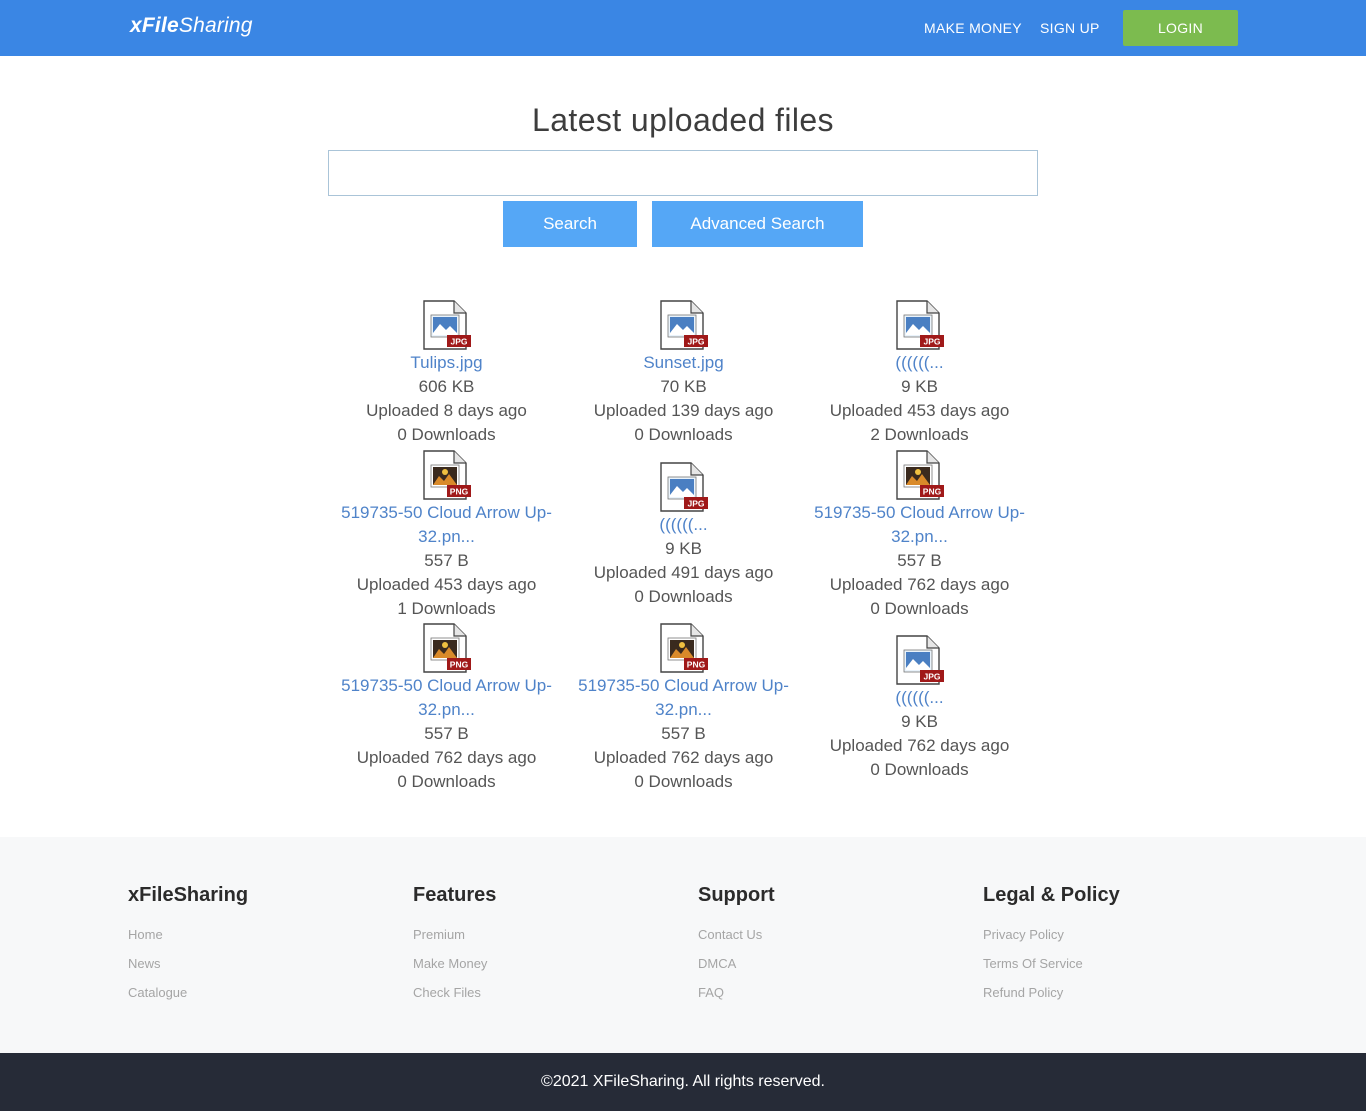  What do you see at coordinates (454, 992) in the screenshot?
I see `footer-link-check-files: Check Files` at bounding box center [454, 992].